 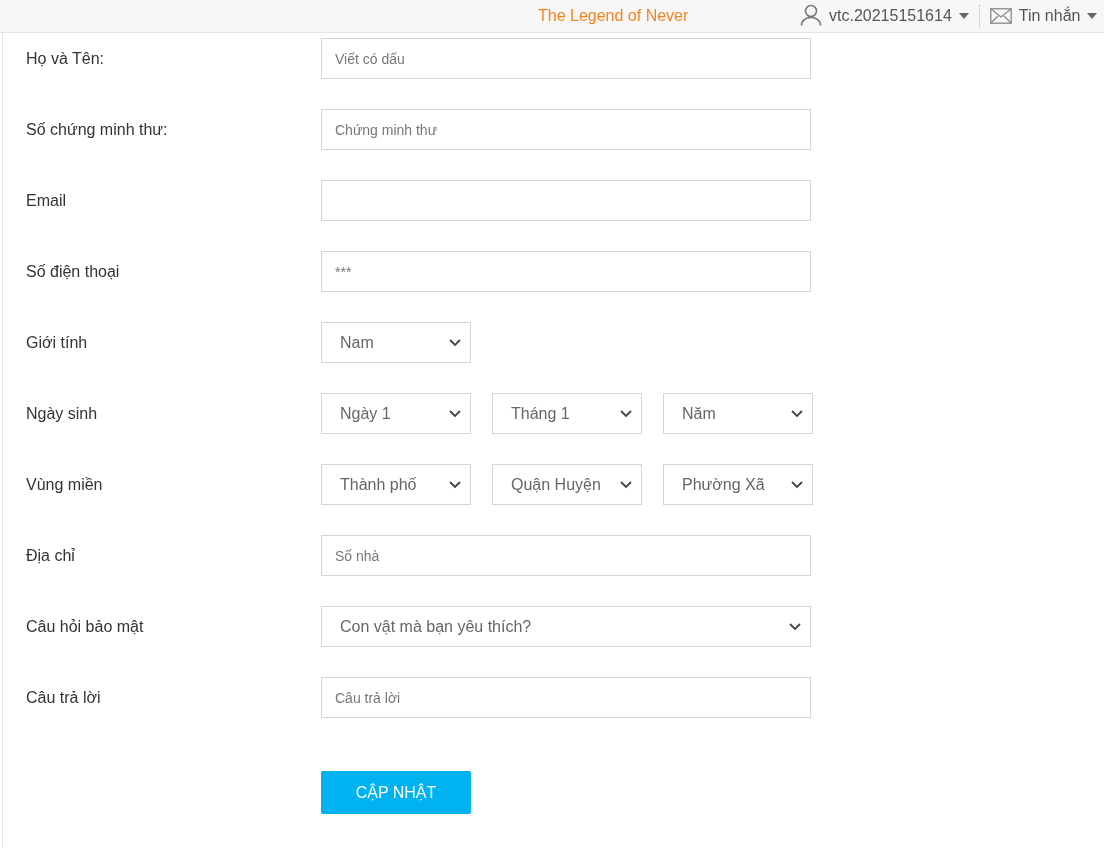 What do you see at coordinates (567, 484) in the screenshot?
I see `dropdown: Quận Huyện` at bounding box center [567, 484].